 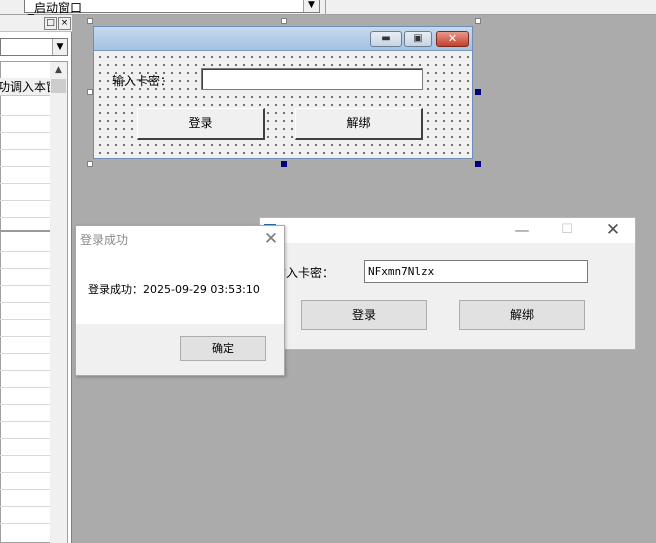 What do you see at coordinates (142, 81) in the screenshot?
I see `card-key-label: 输入卡密：` at bounding box center [142, 81].